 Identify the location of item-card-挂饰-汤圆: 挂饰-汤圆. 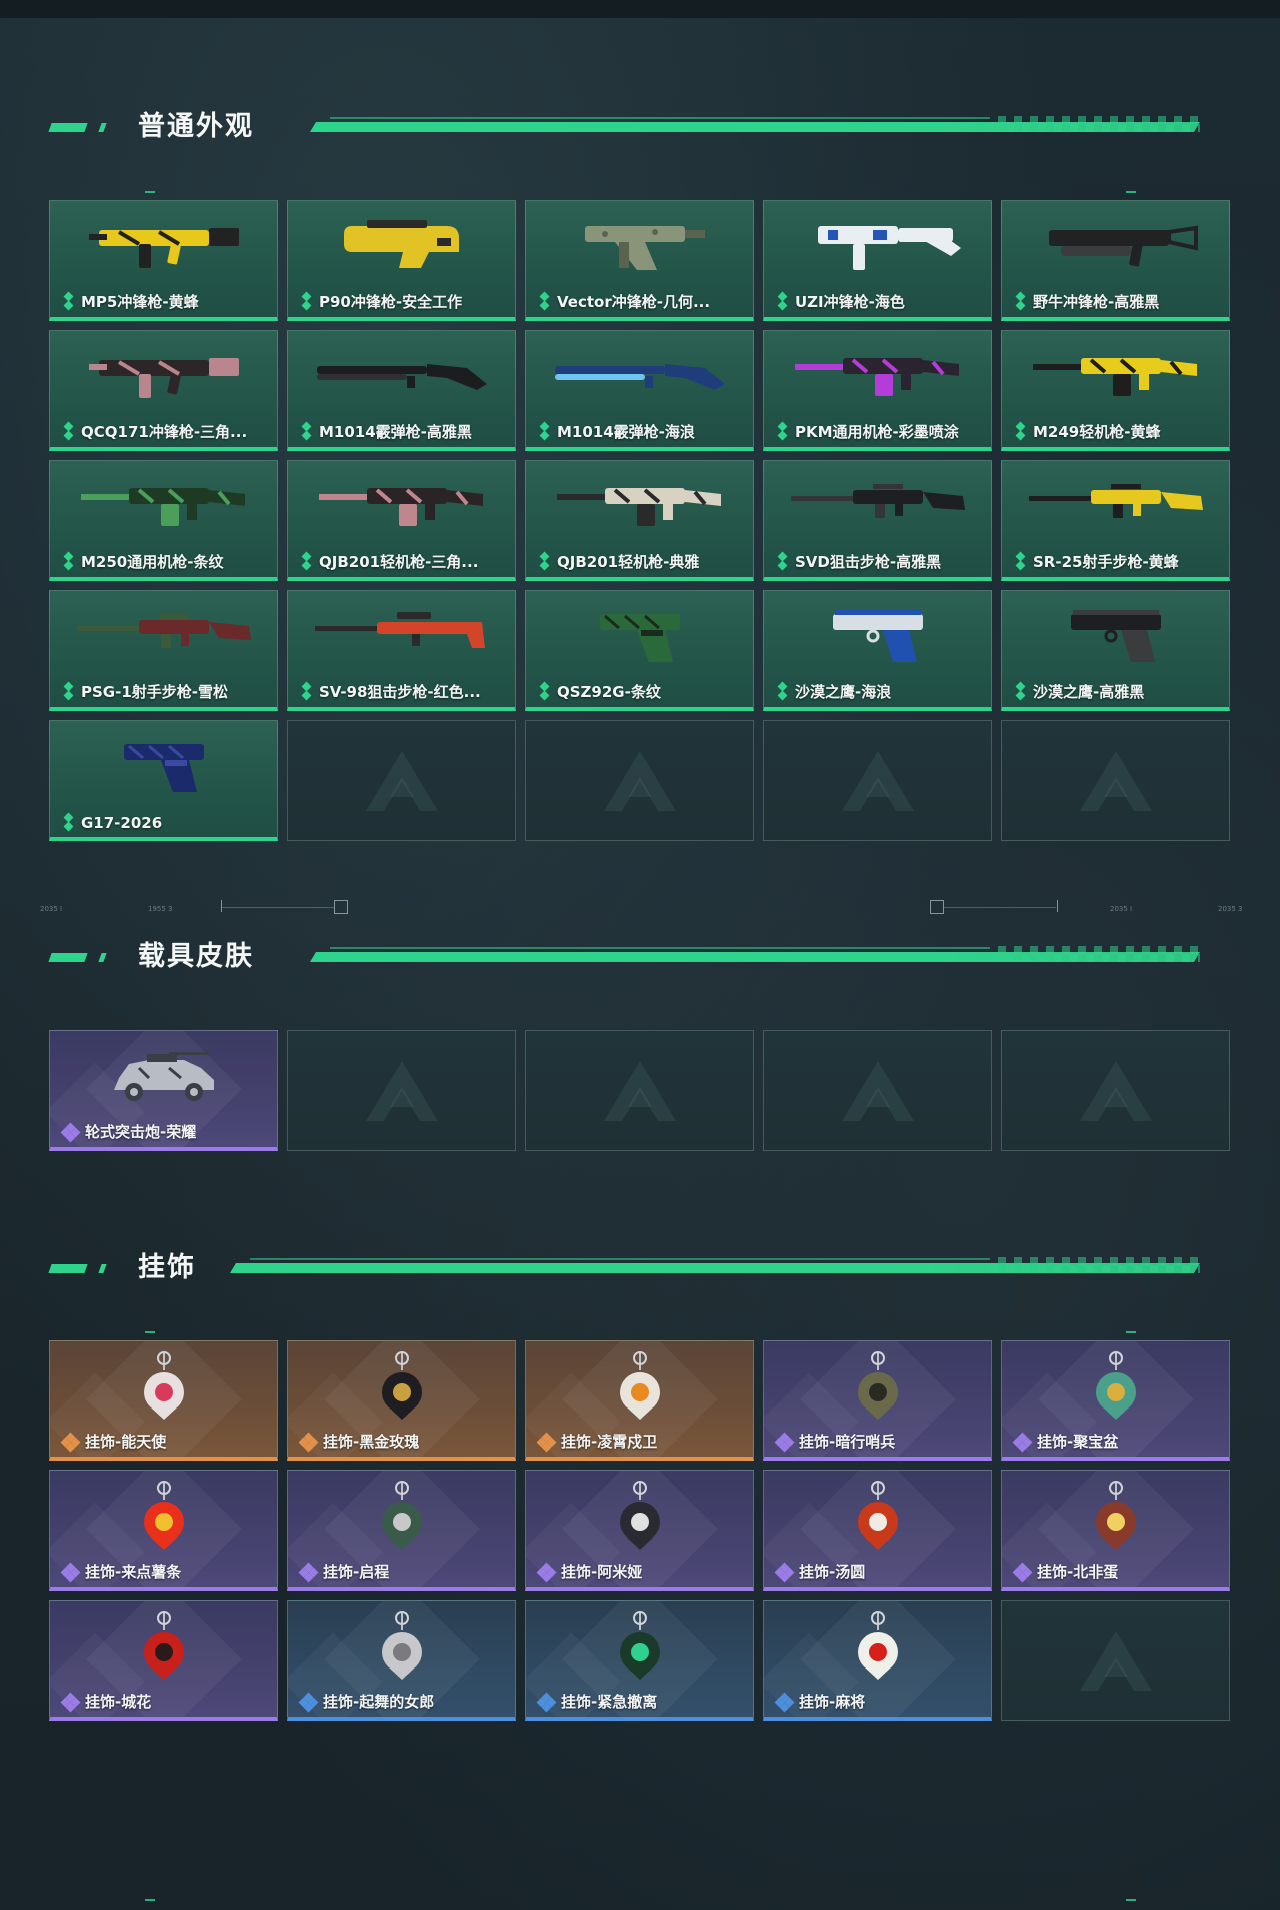
(877, 1530).